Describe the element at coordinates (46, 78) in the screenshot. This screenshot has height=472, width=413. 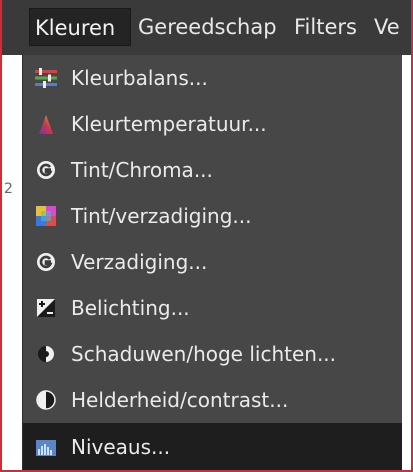
I see `color-balance-icon` at that location.